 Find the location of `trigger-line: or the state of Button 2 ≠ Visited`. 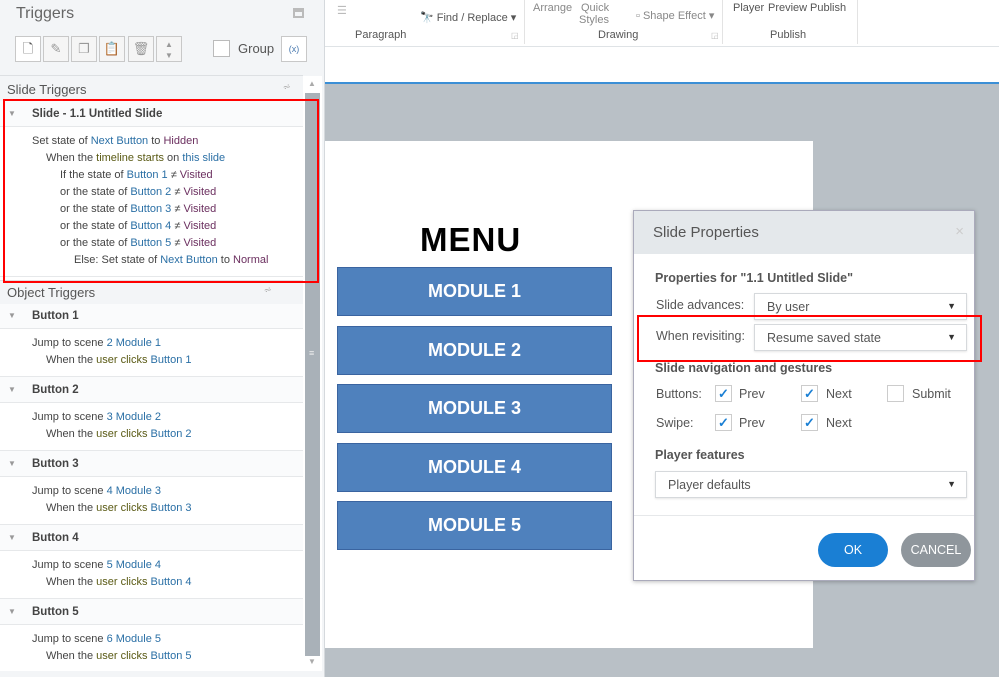

trigger-line: or the state of Button 2 ≠ Visited is located at coordinates (167, 192).